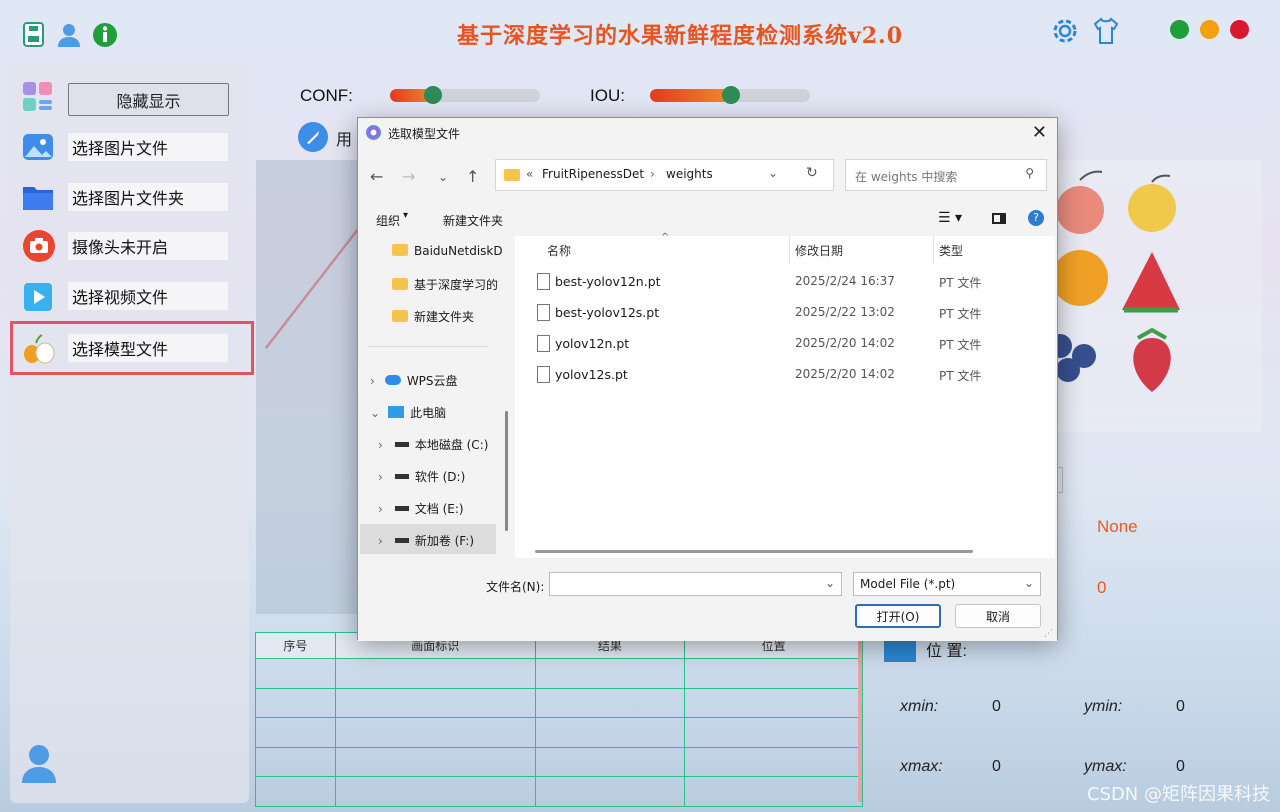 The width and height of the screenshot is (1280, 812). What do you see at coordinates (664, 175) in the screenshot?
I see `address-bar: « FruitRipenessDet › weights ⌄ ↻` at bounding box center [664, 175].